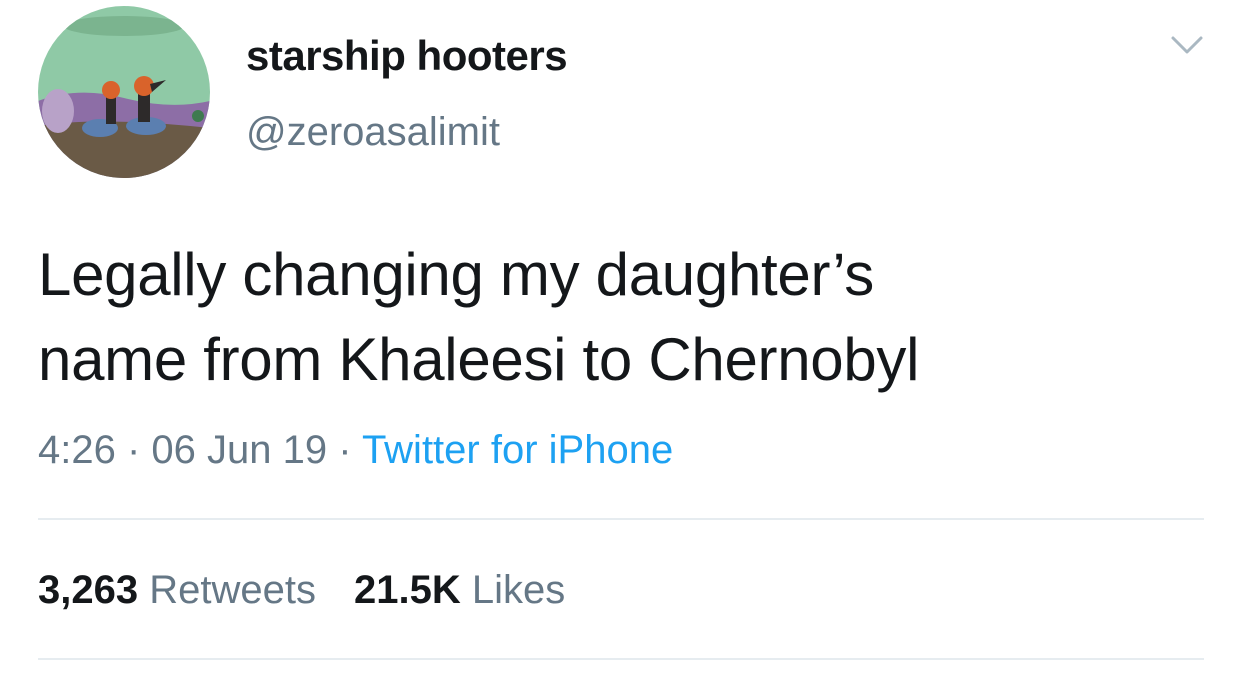 The width and height of the screenshot is (1242, 676). What do you see at coordinates (479, 359) in the screenshot?
I see `tweet-text-line: name from Khaleesi to Chernobyl` at bounding box center [479, 359].